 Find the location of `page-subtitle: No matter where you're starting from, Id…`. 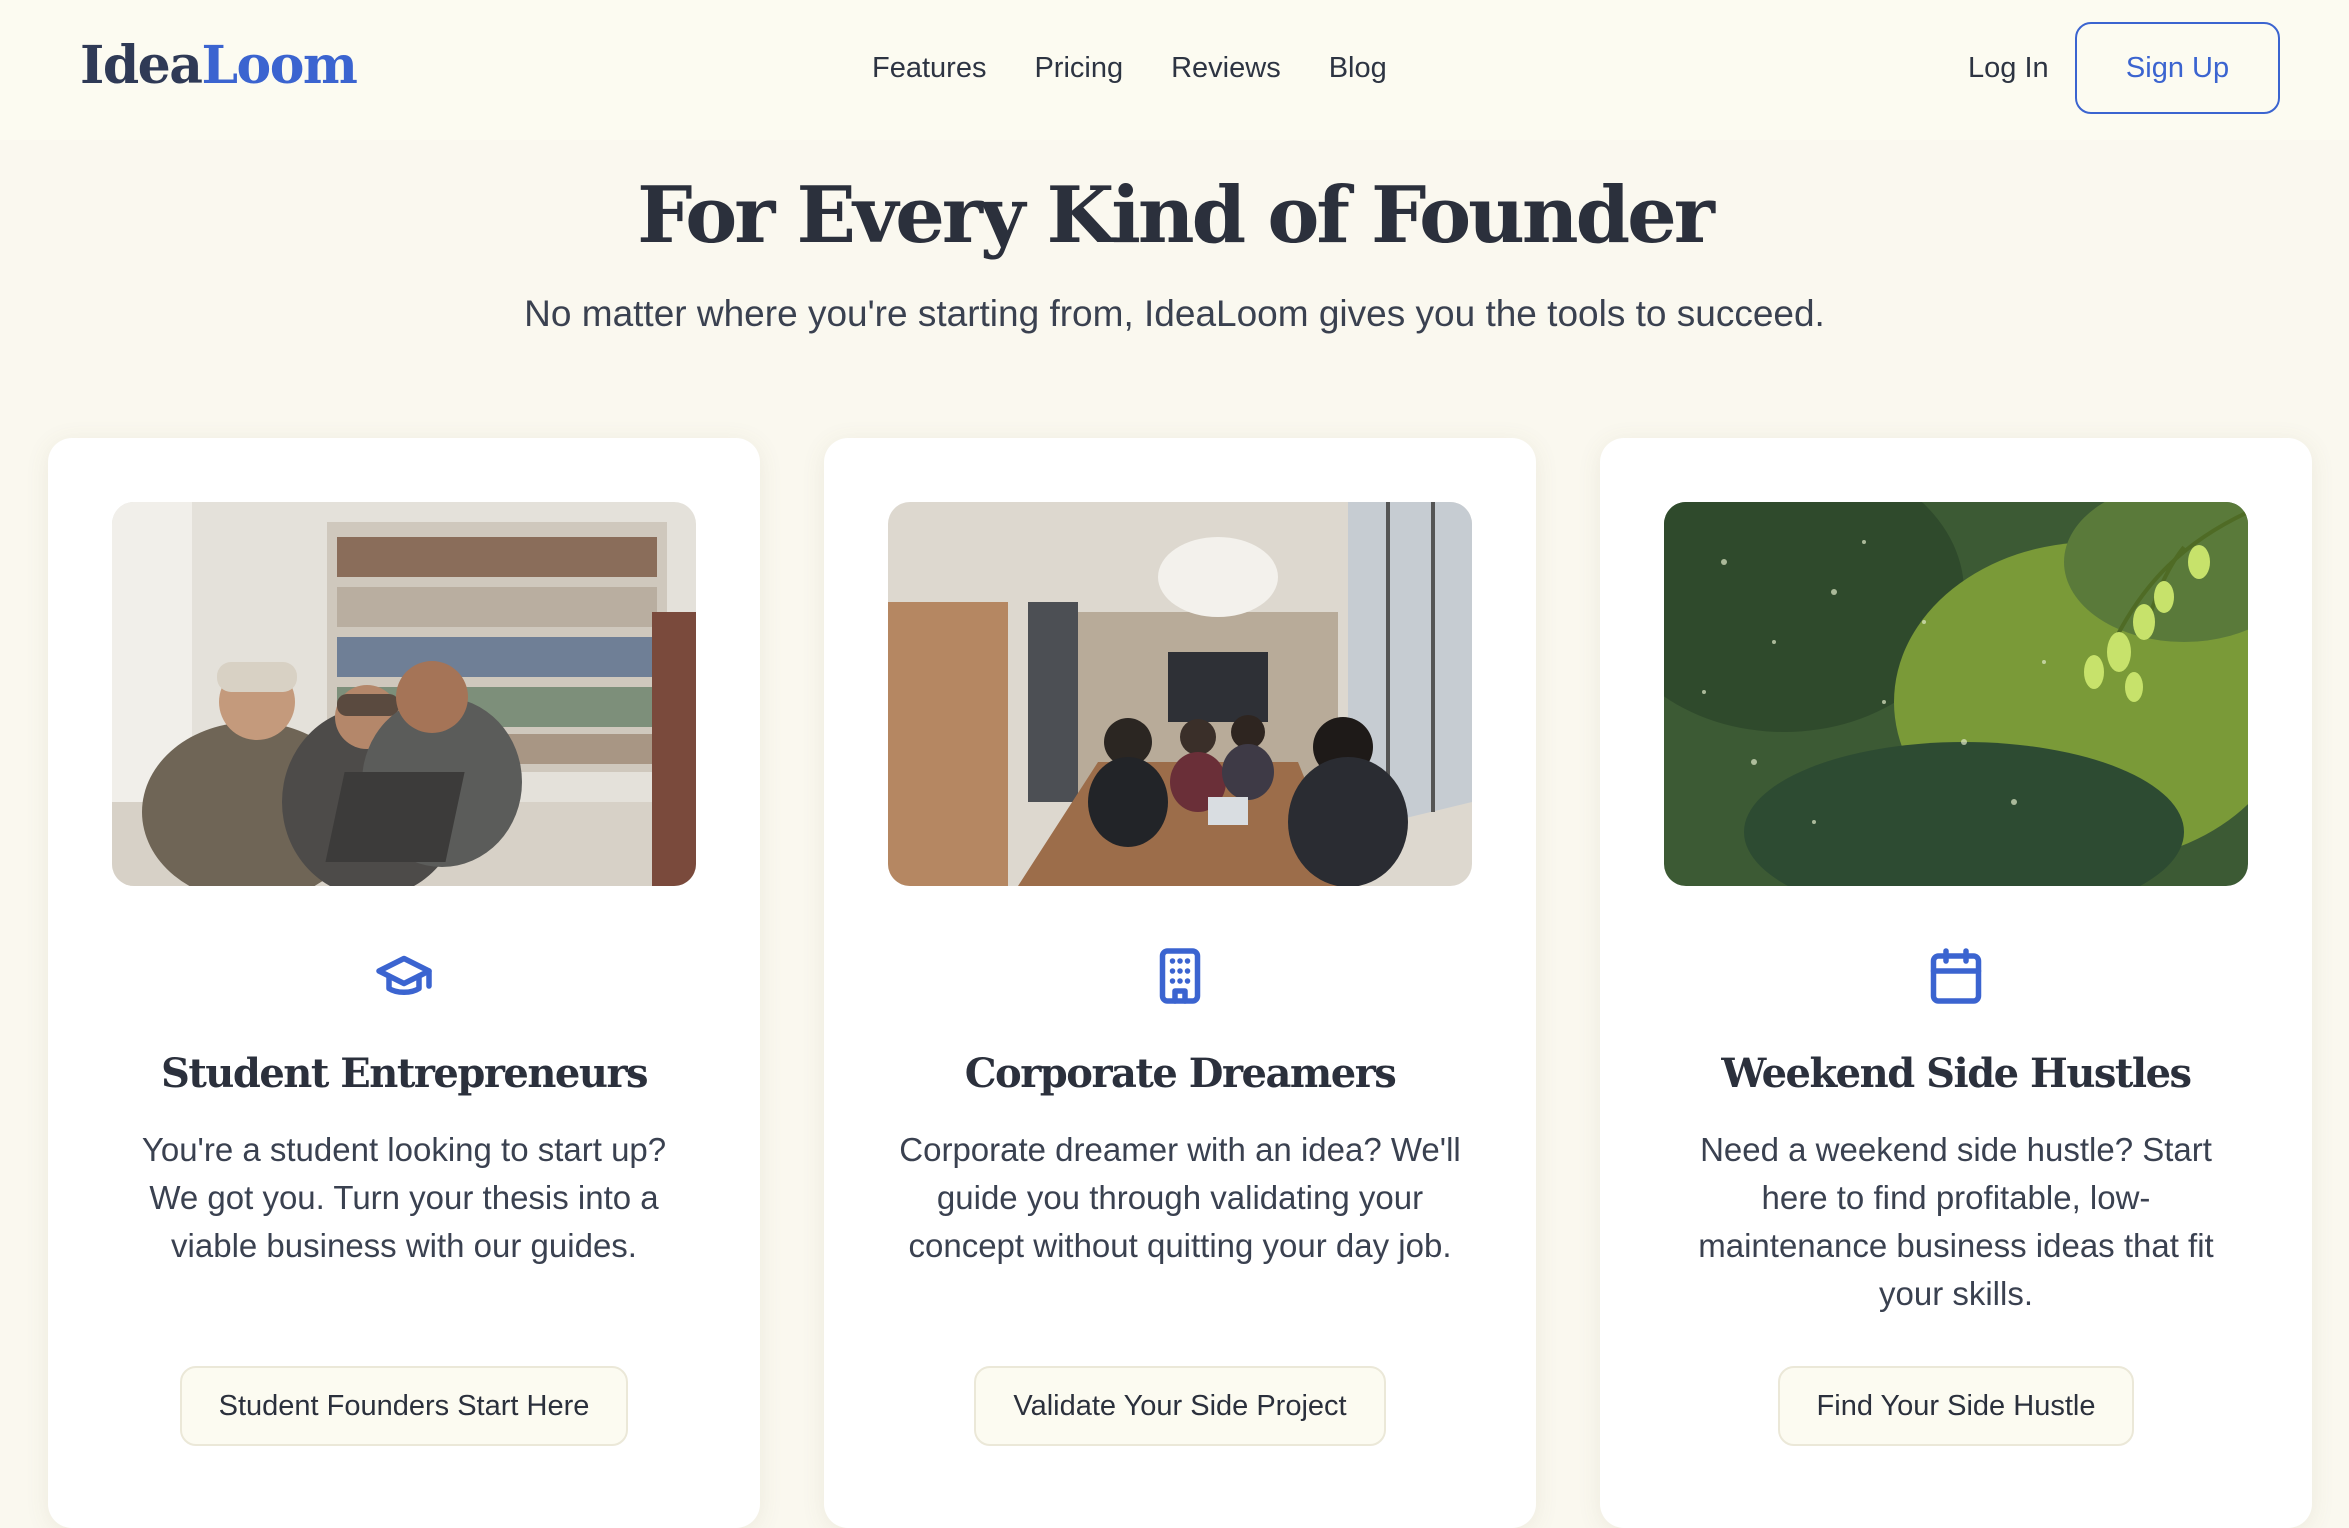

page-subtitle: No matter where you're starting from, Id… is located at coordinates (1174, 313).